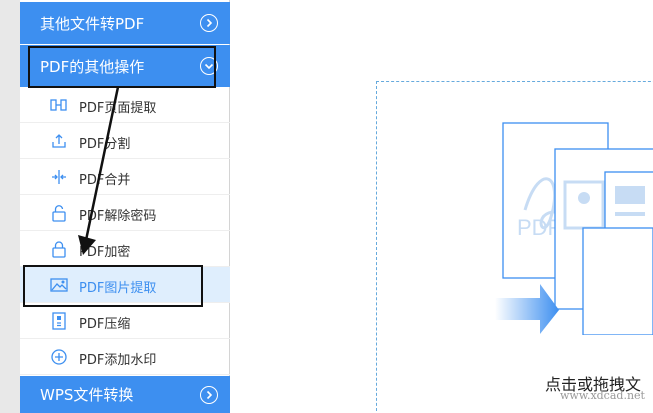  I want to click on section-other-to-pdf-label: 其他文件转PDF, so click(92, 23).